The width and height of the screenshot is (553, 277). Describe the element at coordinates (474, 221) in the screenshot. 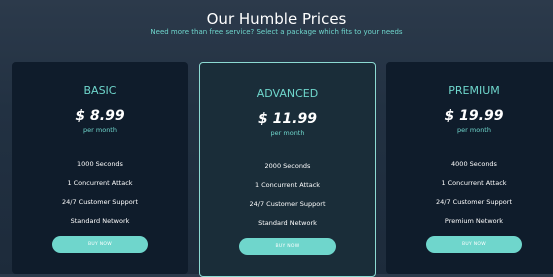

I see `plan-feature: Premium Network` at that location.